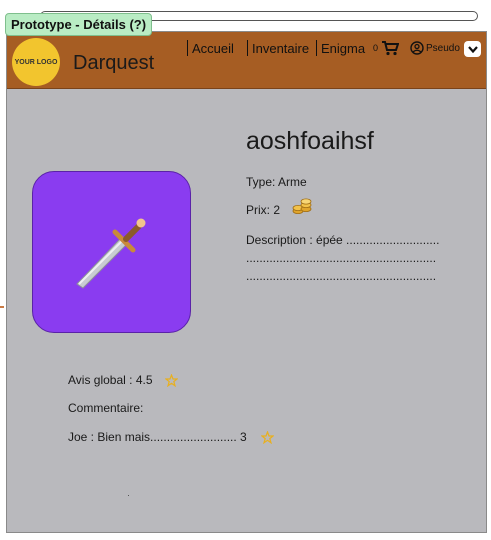  Describe the element at coordinates (114, 63) in the screenshot. I see `brand-title: Darquest` at that location.